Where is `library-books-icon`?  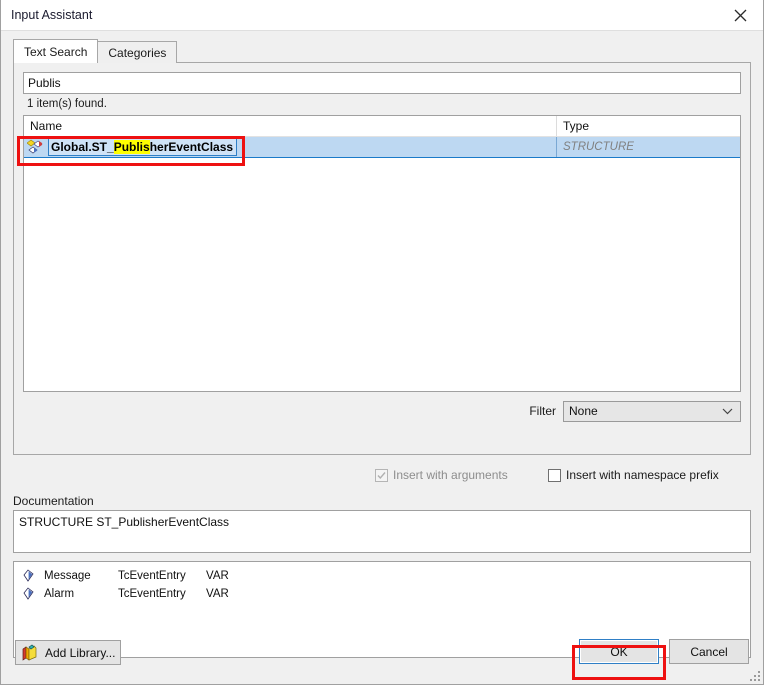 library-books-icon is located at coordinates (29, 652).